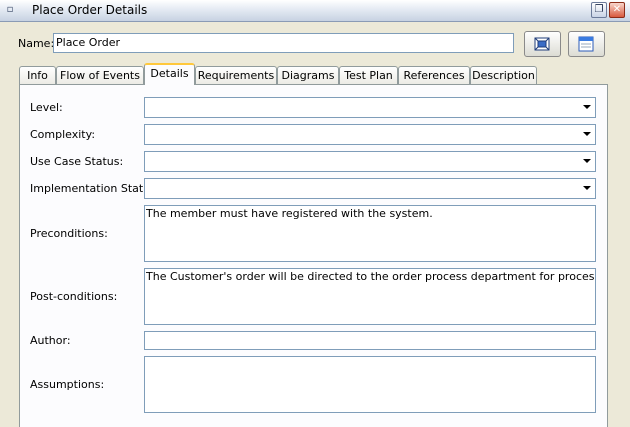 The width and height of the screenshot is (630, 427). I want to click on tab-references: References, so click(434, 75).